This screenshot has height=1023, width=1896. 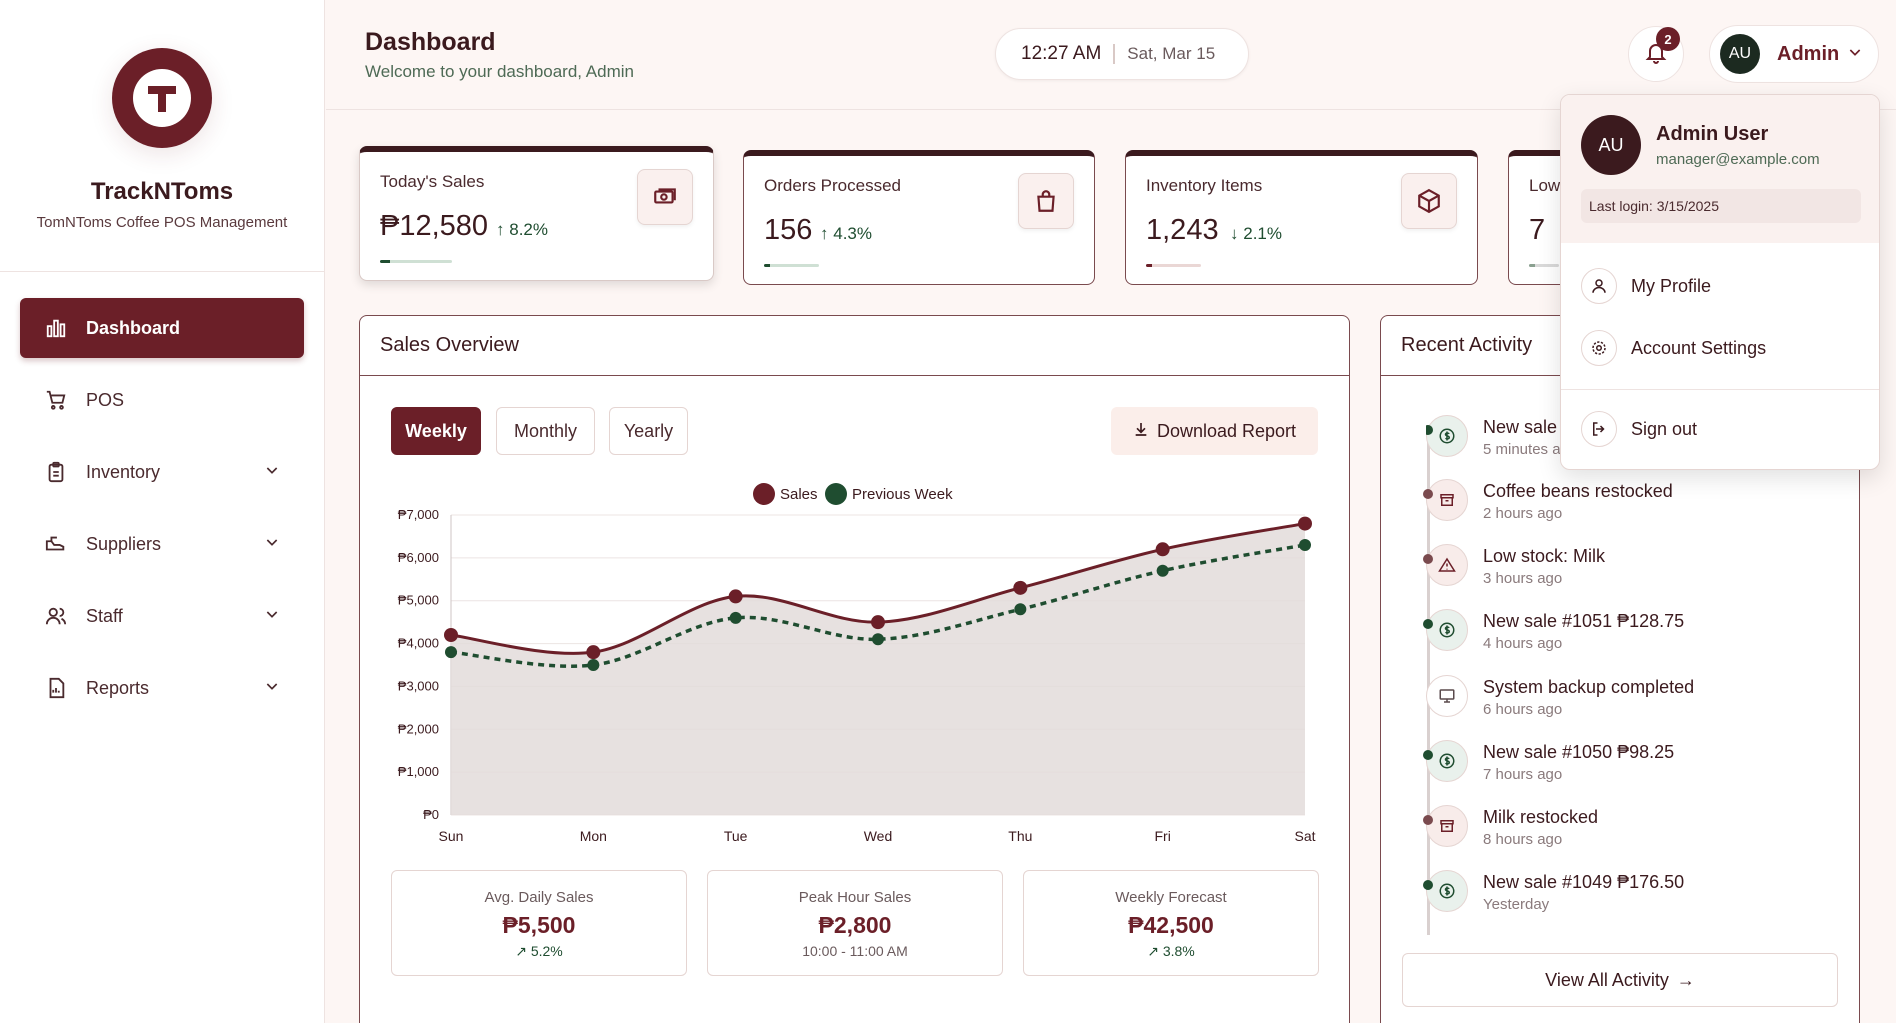 What do you see at coordinates (1545, 185) in the screenshot?
I see `stat-label: Low` at bounding box center [1545, 185].